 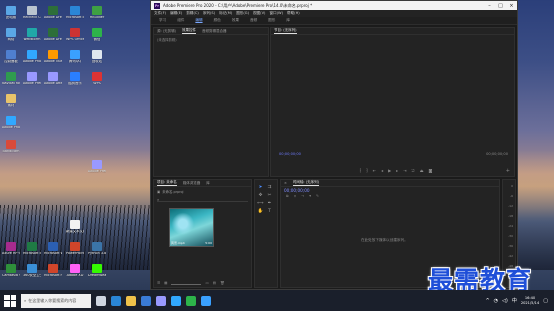 I want to click on step-forward-icon: ▸, so click(x=397, y=170).